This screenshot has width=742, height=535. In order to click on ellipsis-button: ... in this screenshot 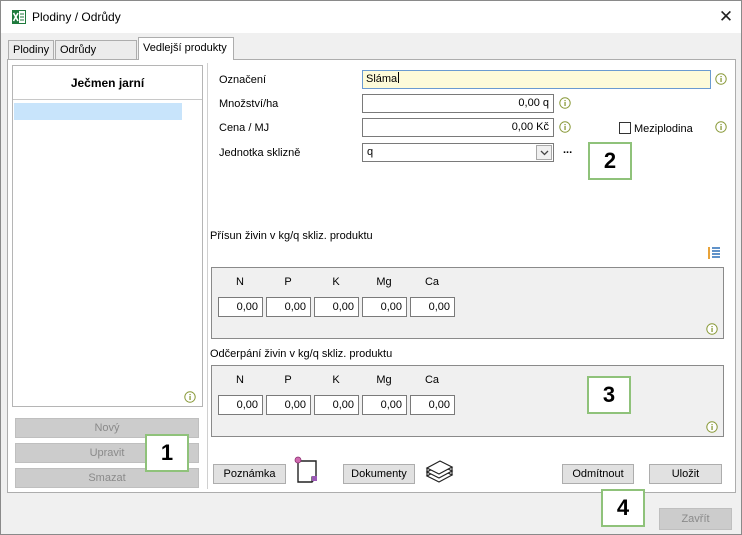, I will do `click(567, 150)`.